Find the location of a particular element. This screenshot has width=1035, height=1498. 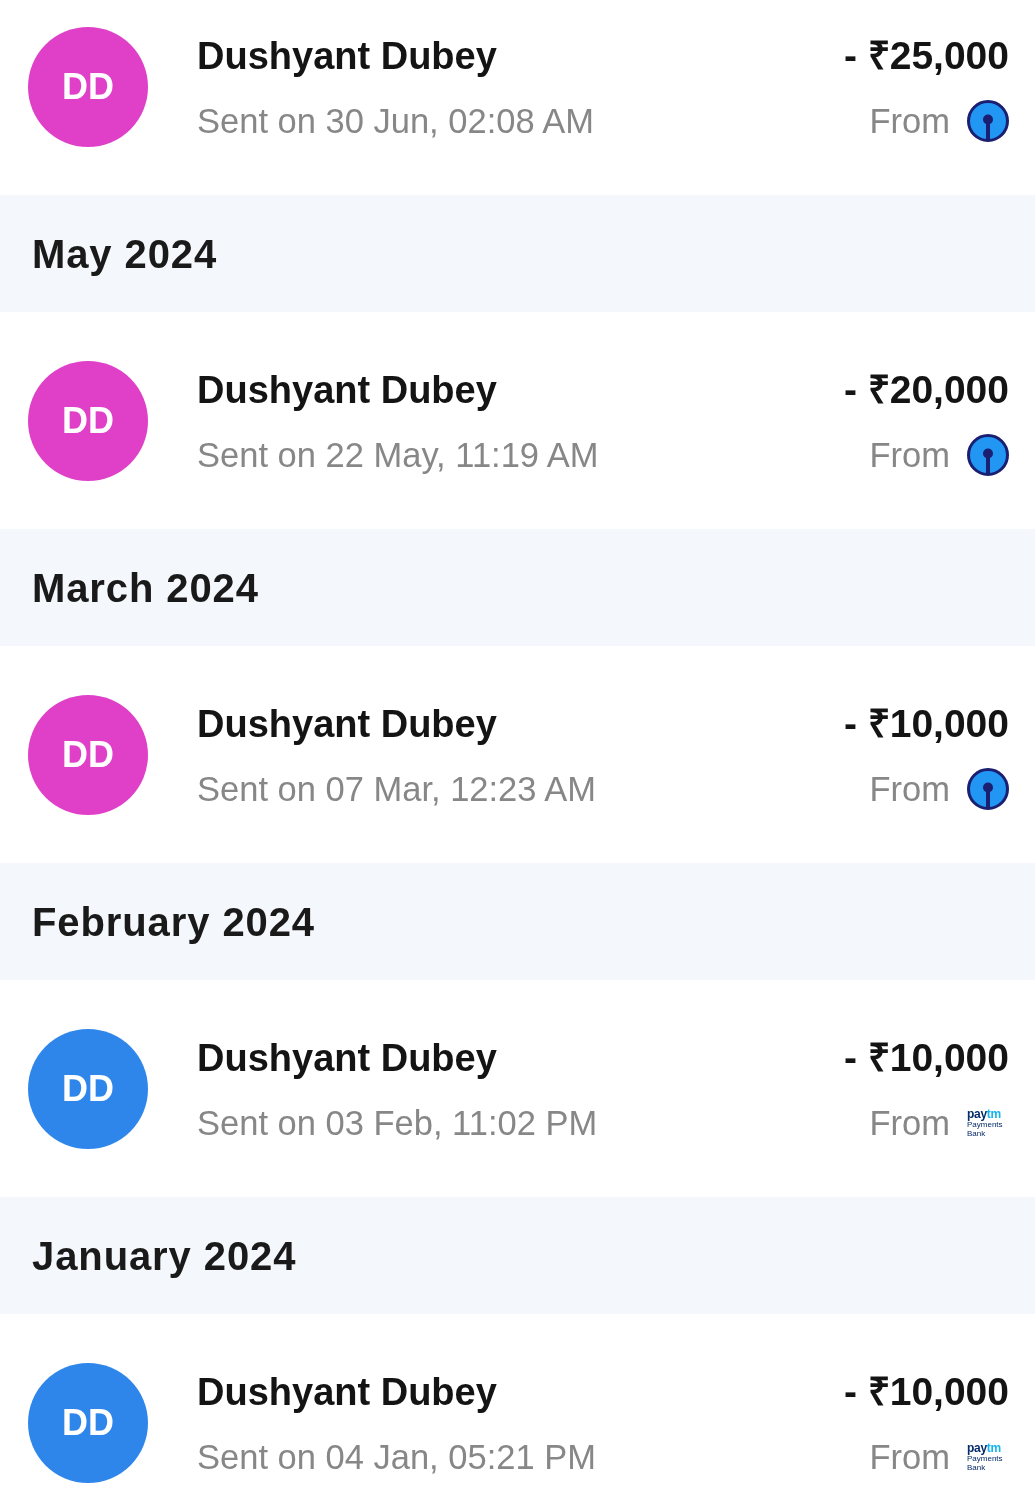

transaction-date: Sent on 04 Jan, 05:21 PM is located at coordinates (397, 1457).